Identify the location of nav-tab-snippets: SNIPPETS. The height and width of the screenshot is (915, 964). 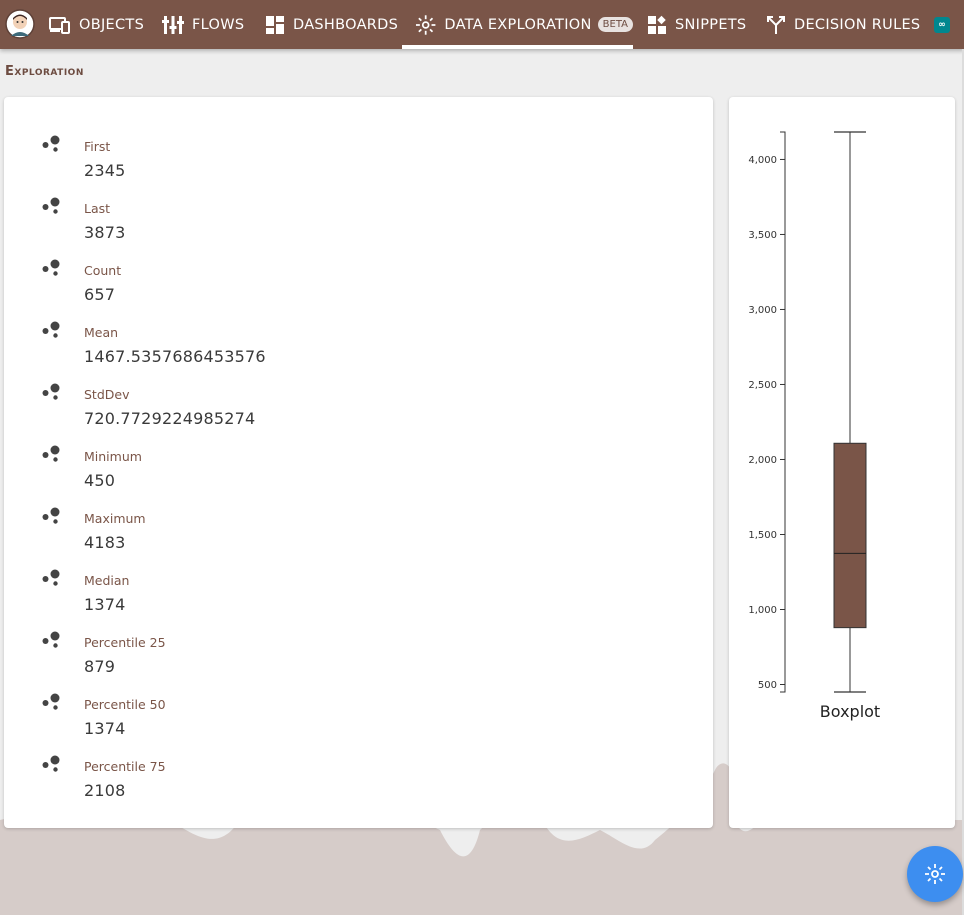
(696, 24).